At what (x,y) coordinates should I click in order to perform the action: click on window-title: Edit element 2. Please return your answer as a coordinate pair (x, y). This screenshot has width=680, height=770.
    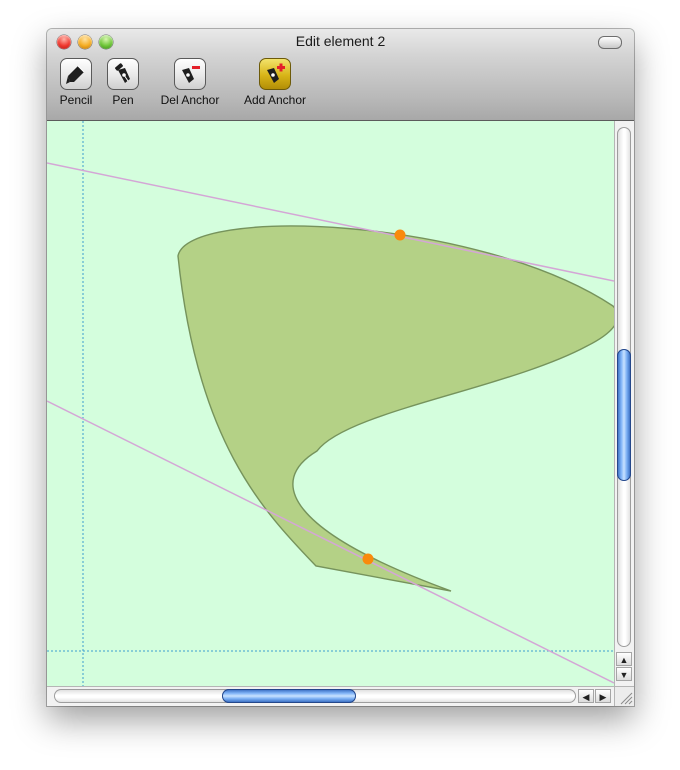
    Looking at the image, I should click on (340, 41).